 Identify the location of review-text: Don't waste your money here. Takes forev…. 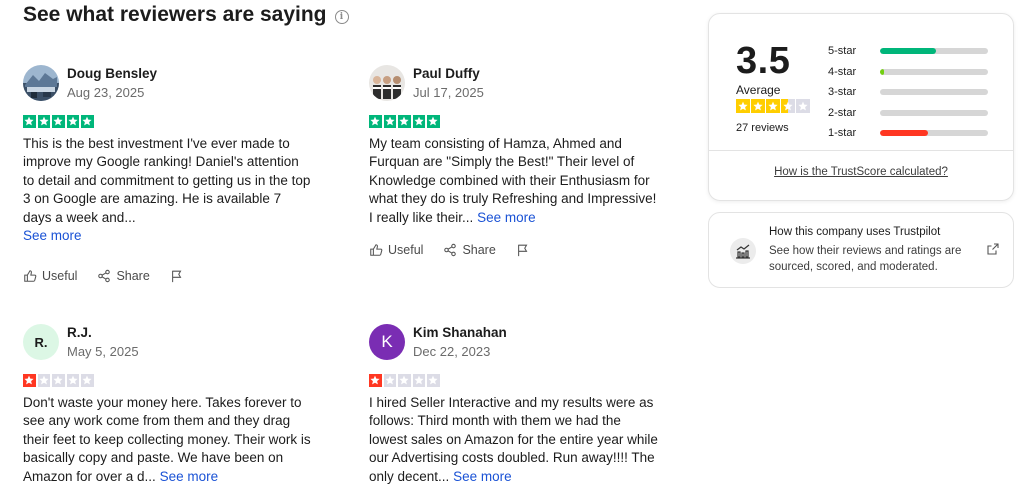
(168, 440).